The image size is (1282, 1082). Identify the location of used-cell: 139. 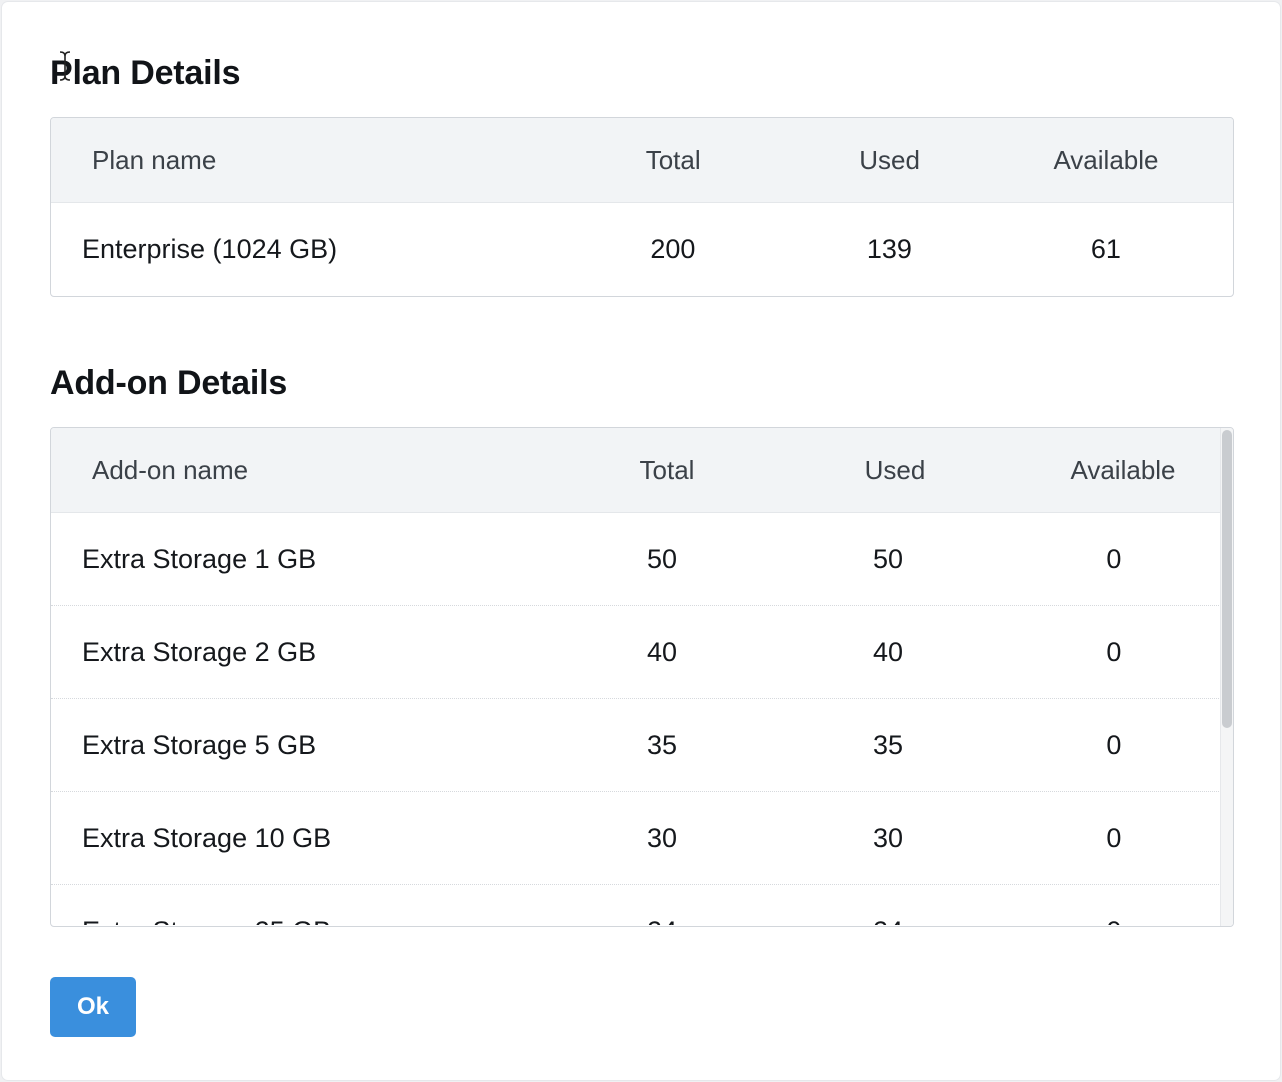
(889, 249).